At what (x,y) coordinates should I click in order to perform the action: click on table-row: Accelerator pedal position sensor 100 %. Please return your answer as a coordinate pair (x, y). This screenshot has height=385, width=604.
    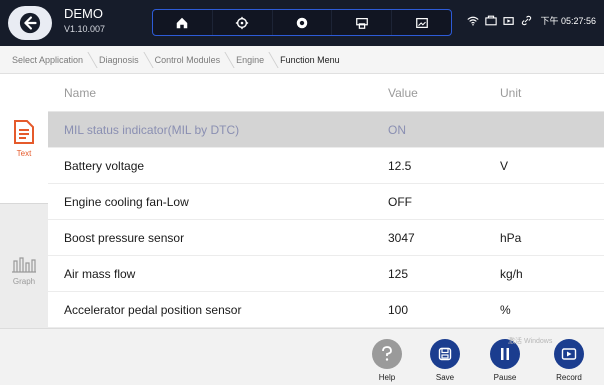
    Looking at the image, I should click on (326, 310).